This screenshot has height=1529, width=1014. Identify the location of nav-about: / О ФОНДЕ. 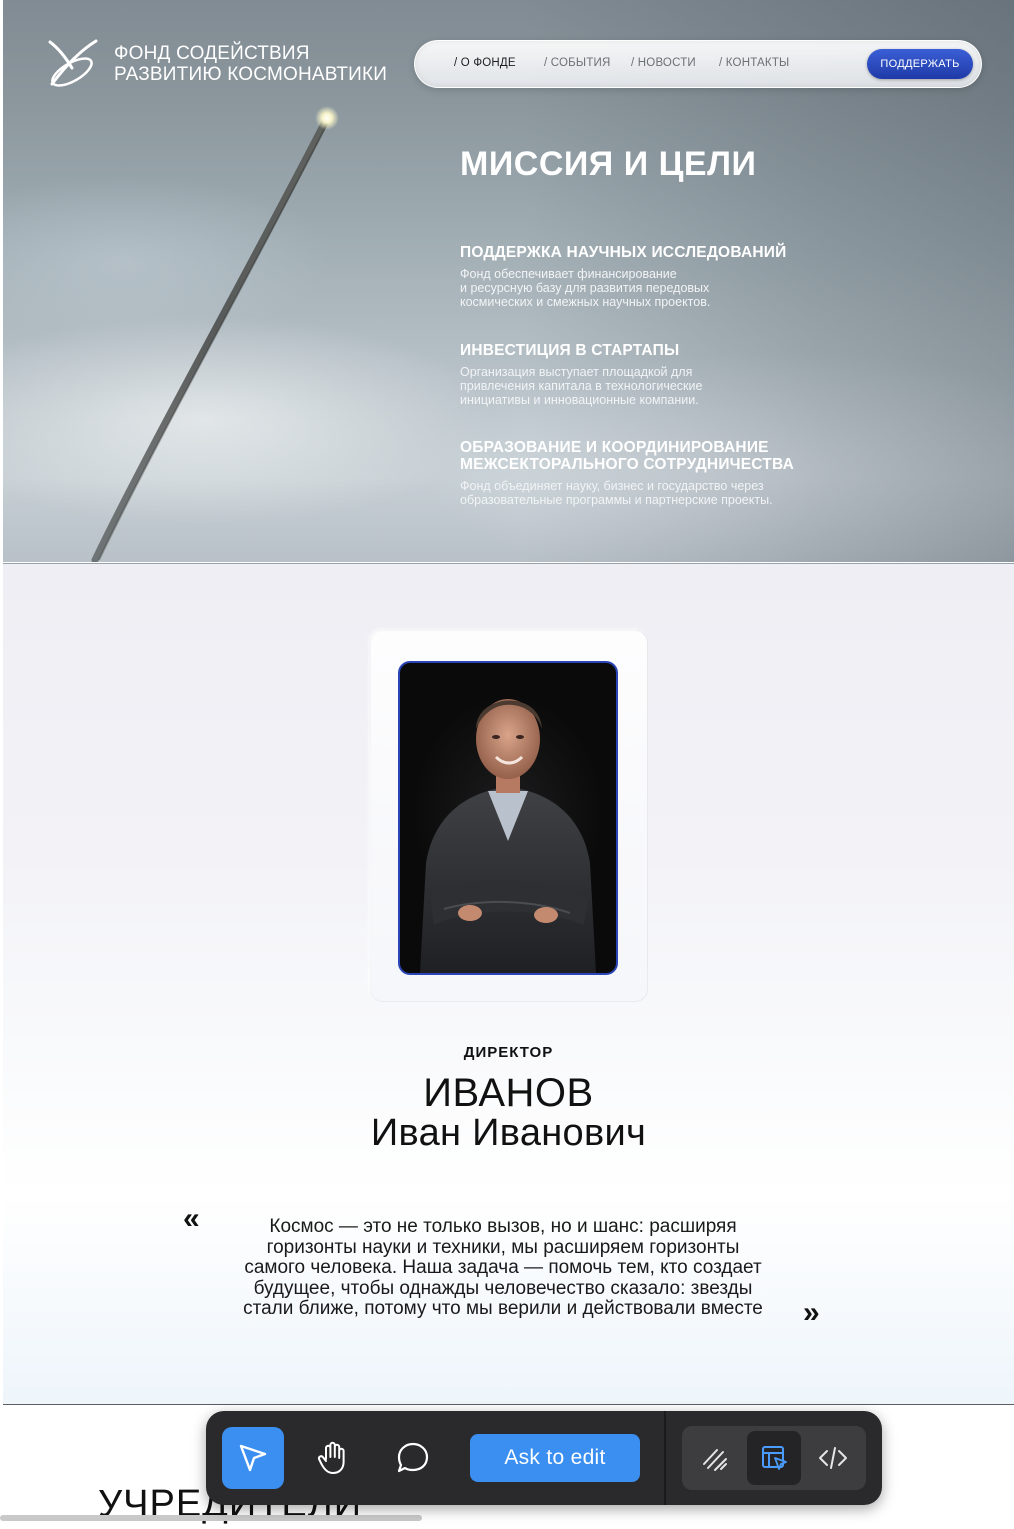
(485, 63).